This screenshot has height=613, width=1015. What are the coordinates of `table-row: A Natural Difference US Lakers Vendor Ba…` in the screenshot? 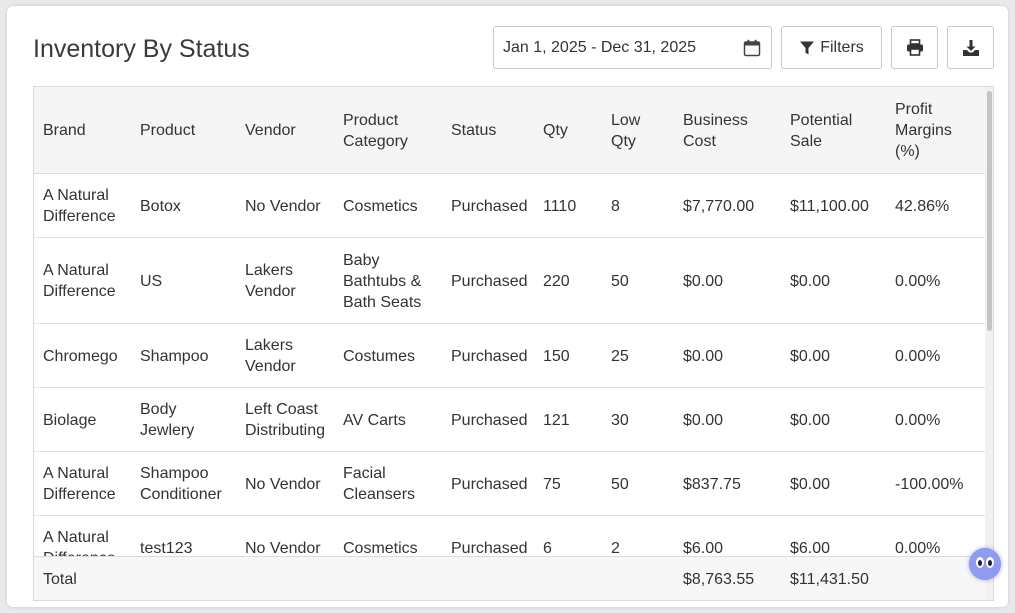 It's located at (510, 281).